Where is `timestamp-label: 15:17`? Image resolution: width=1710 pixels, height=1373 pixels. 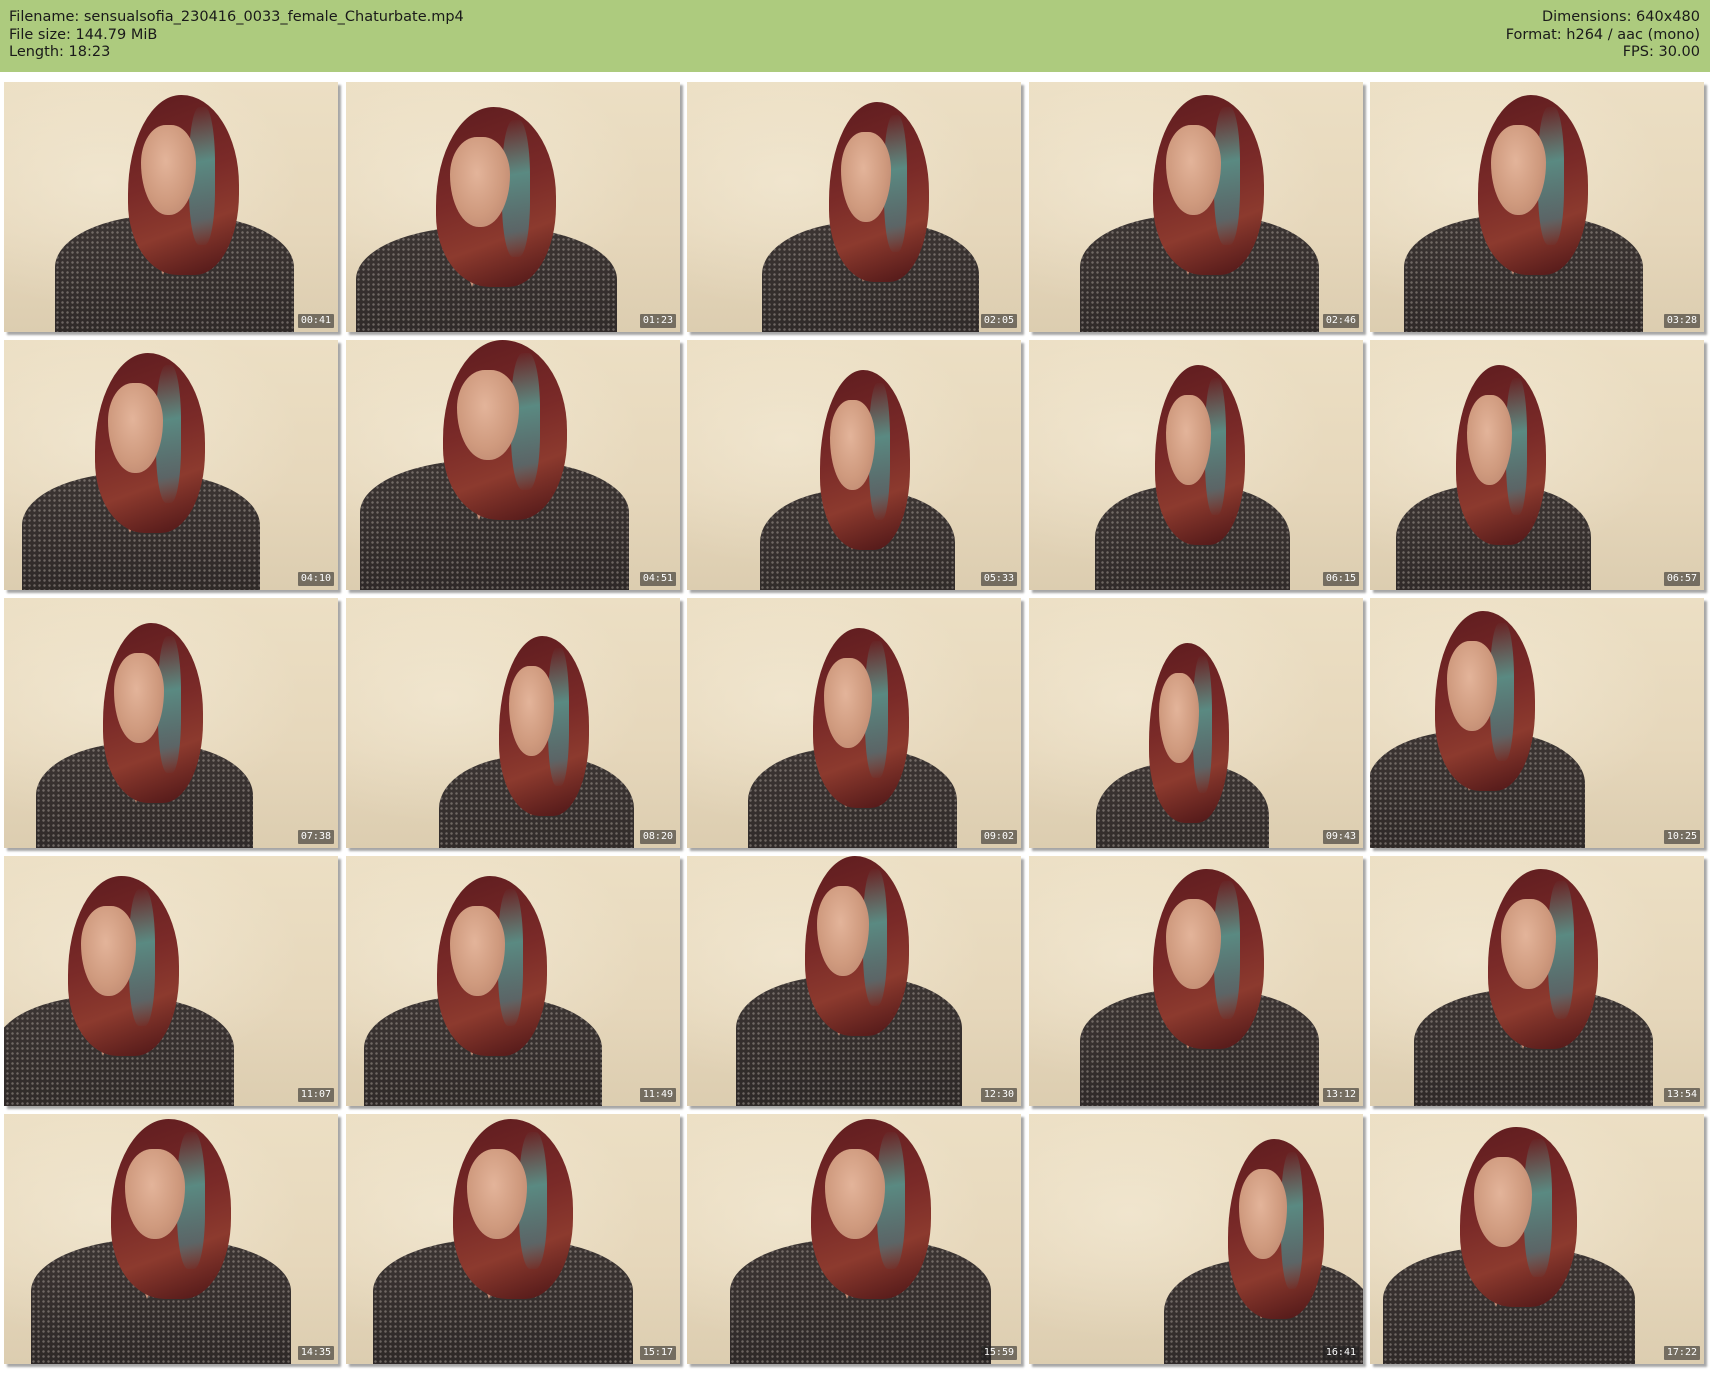 timestamp-label: 15:17 is located at coordinates (657, 1353).